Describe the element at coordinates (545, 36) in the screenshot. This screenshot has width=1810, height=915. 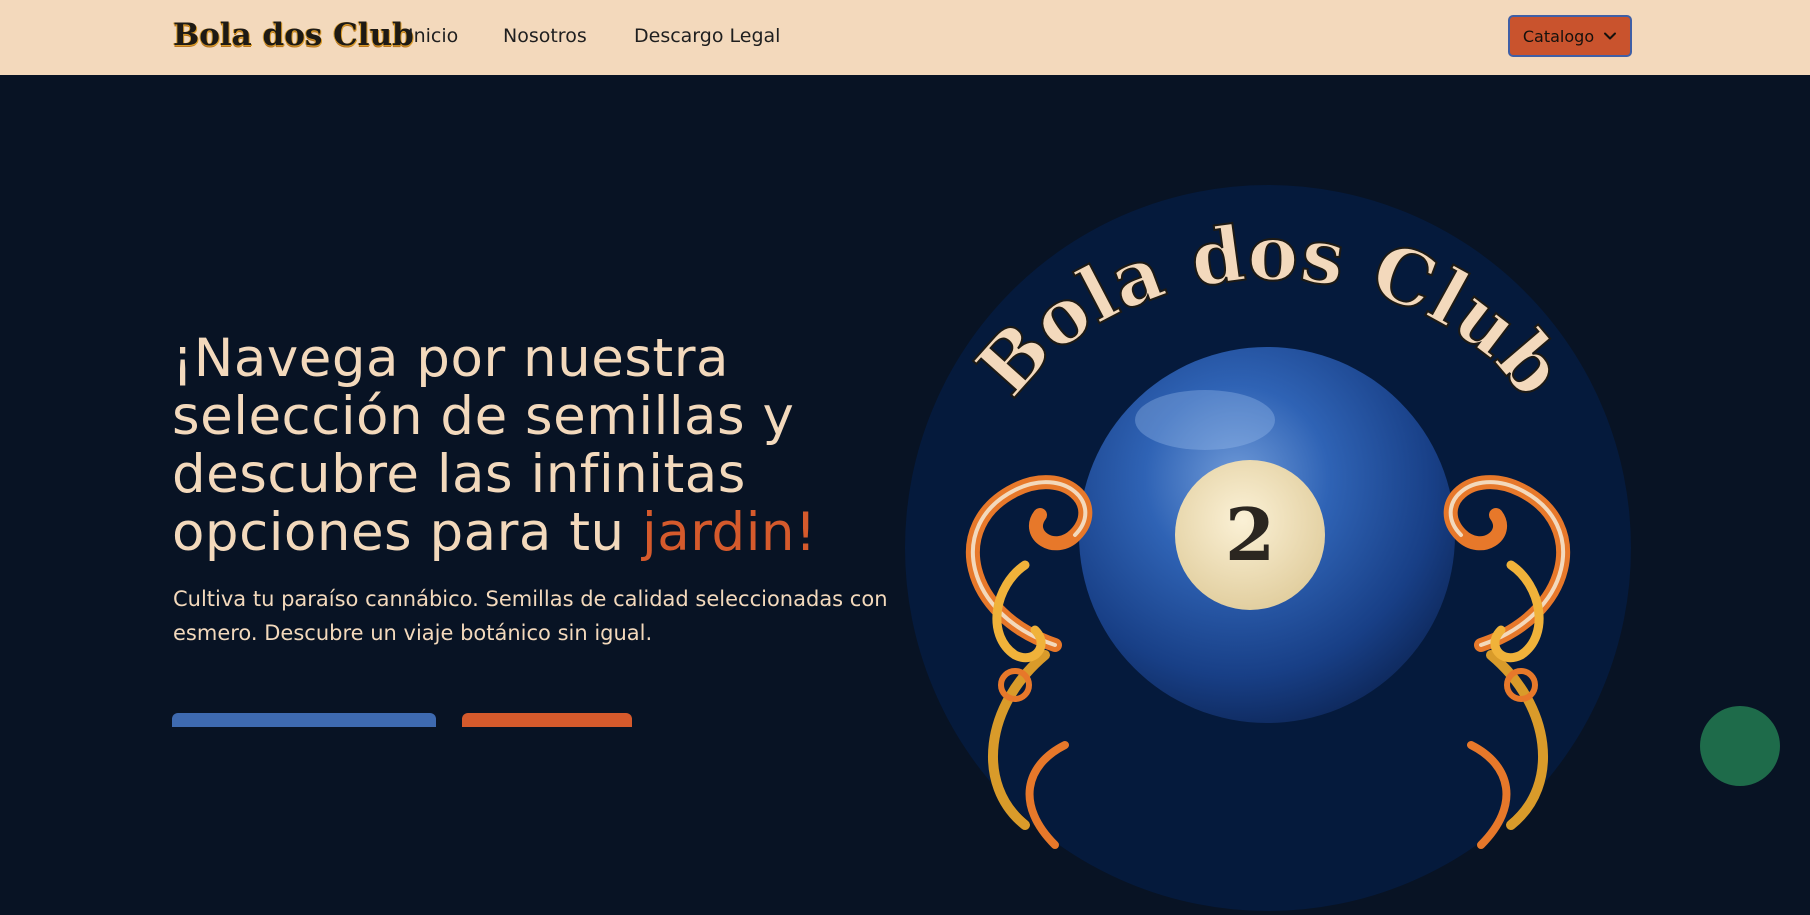
I see `nav-link-nosotros: Nosotros` at that location.